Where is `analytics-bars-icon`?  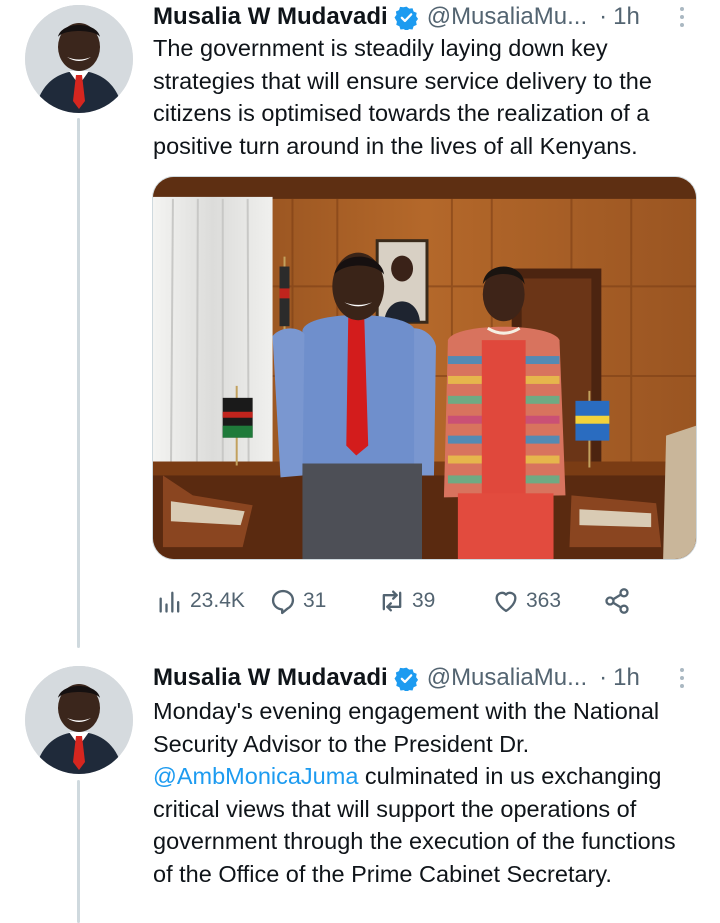
analytics-bars-icon is located at coordinates (169, 602).